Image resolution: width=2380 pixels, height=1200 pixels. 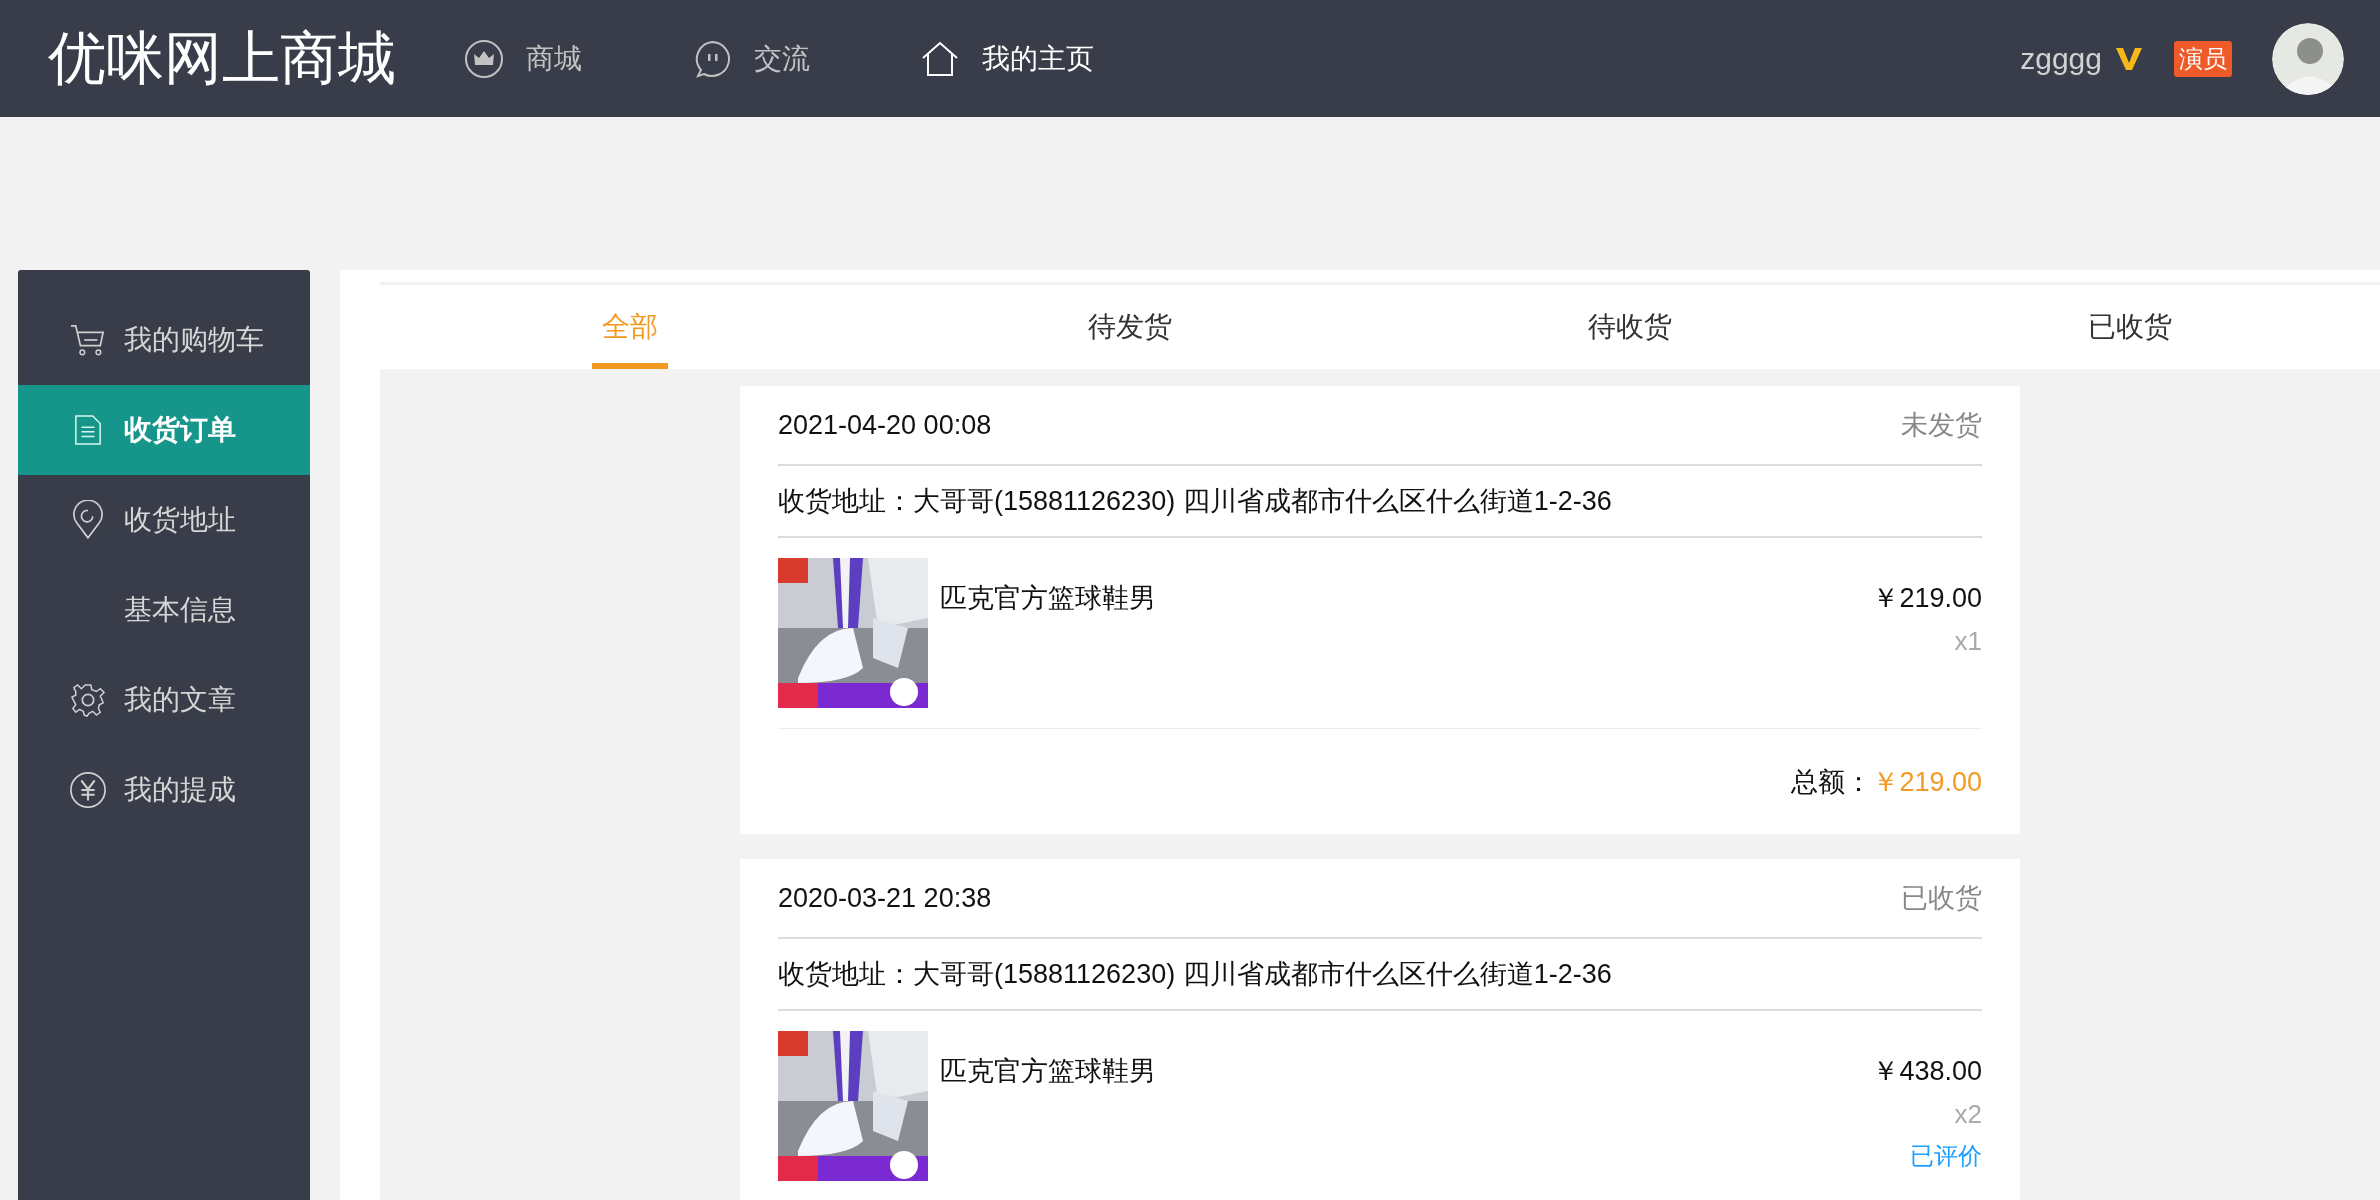 I want to click on role-badge: 演员, so click(x=2203, y=58).